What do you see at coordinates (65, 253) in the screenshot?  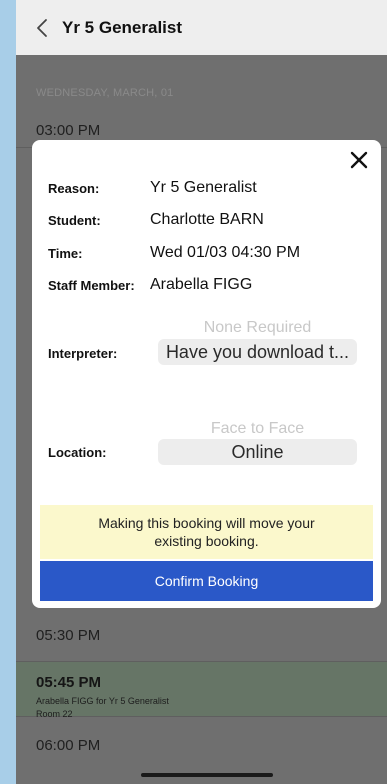 I see `time-label: Time:` at bounding box center [65, 253].